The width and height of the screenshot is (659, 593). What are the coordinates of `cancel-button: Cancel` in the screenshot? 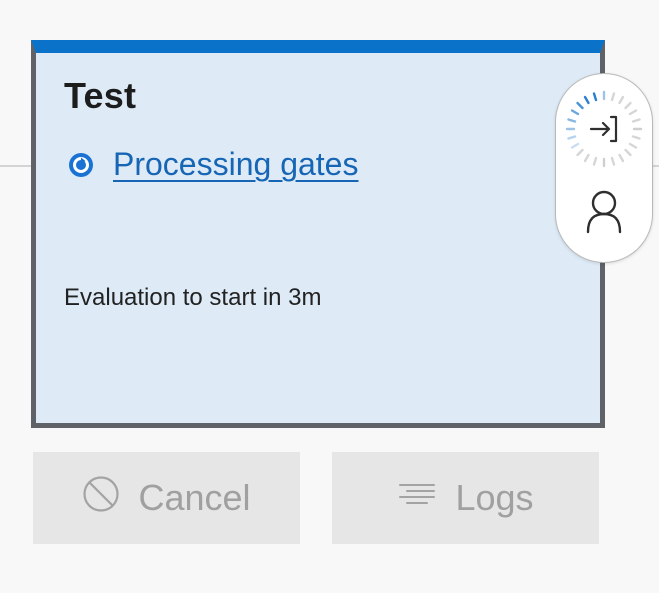 It's located at (166, 498).